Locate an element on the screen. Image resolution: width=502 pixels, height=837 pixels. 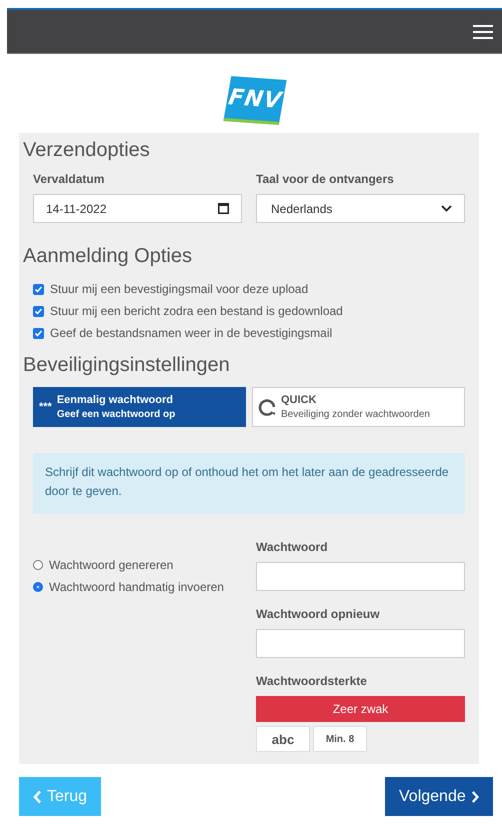
checkbox-label: Stuur mij een bericht zodra een bestand is gedownload is located at coordinates (196, 311).